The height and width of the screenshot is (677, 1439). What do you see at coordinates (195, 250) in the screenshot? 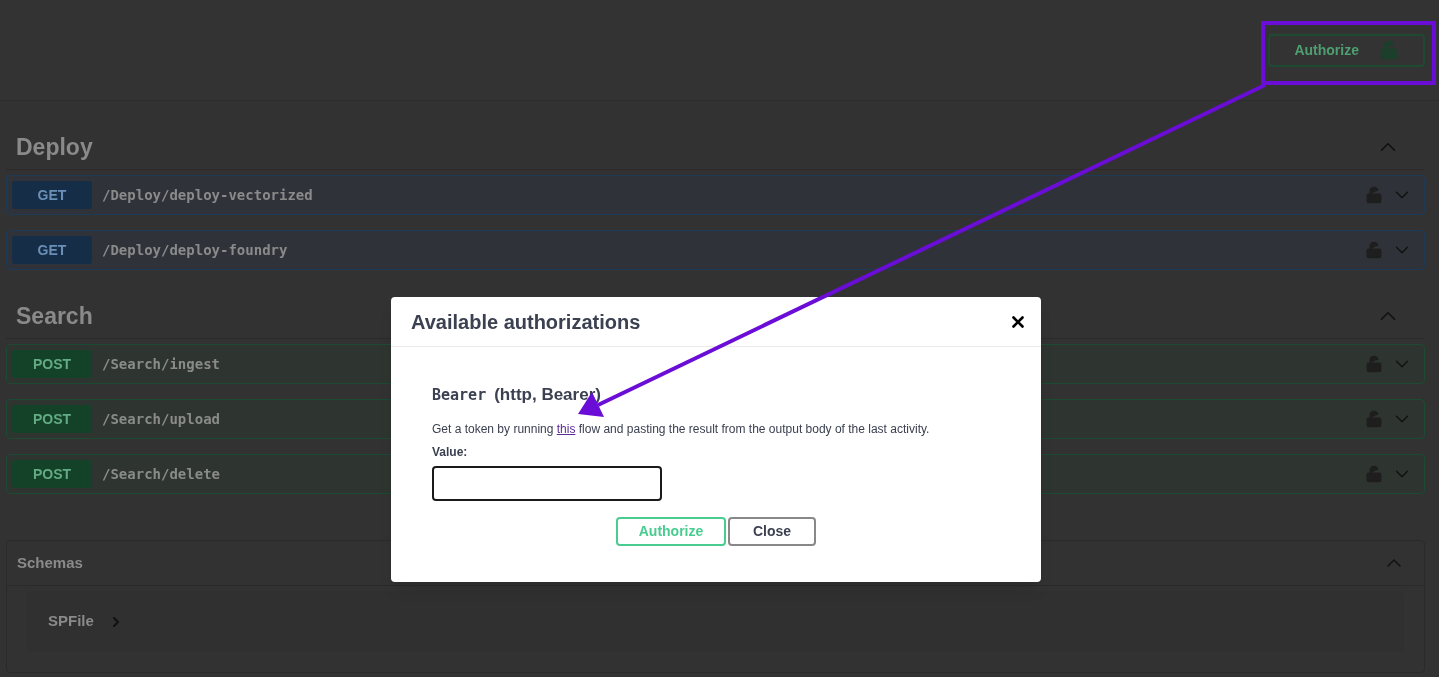
I see `endpoint-path: /Deploy/deploy-foundry` at bounding box center [195, 250].